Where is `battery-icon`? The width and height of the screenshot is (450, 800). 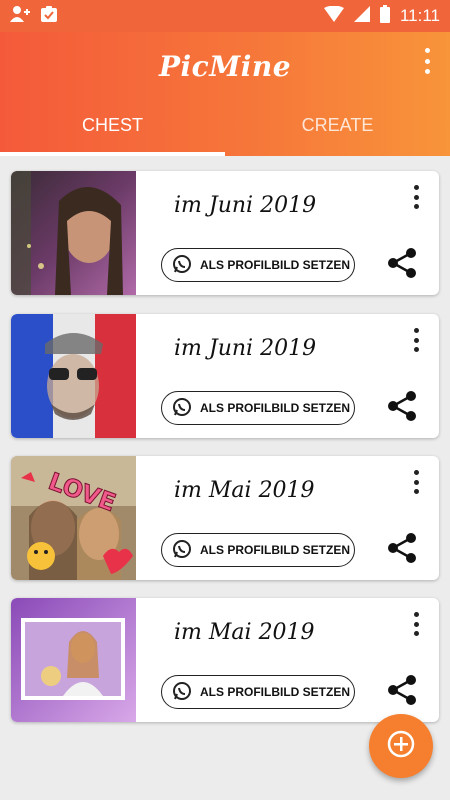
battery-icon is located at coordinates (384, 16).